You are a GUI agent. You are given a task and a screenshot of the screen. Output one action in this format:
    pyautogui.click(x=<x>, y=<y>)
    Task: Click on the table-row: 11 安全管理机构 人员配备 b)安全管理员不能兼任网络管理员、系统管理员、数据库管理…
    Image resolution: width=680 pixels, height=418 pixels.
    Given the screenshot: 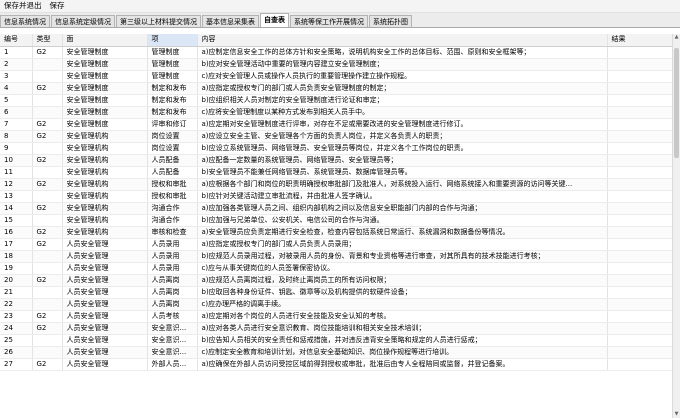 What is the action you would take?
    pyautogui.click(x=336, y=172)
    